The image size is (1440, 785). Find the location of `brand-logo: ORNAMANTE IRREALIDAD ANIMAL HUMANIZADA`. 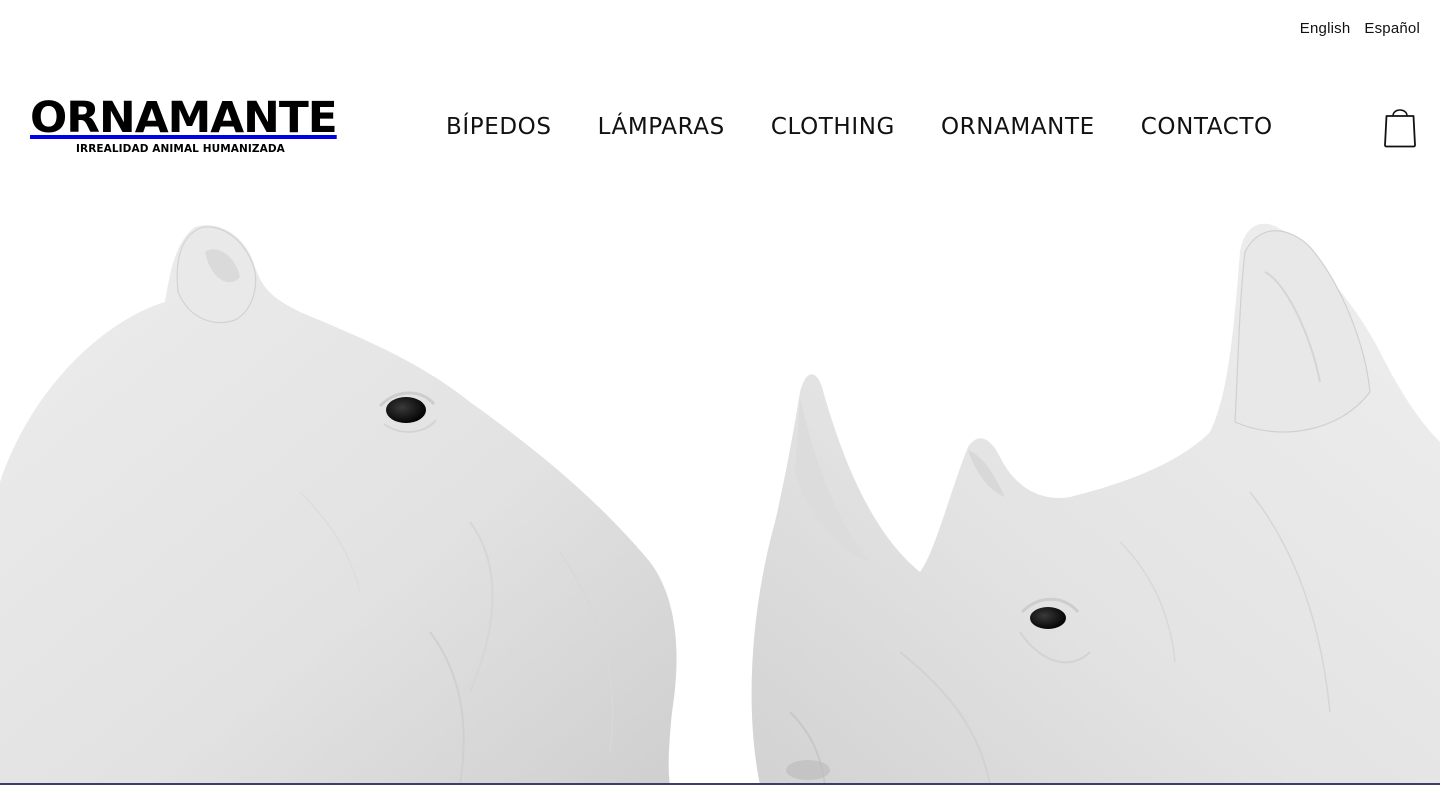

brand-logo: ORNAMANTE IRREALIDAD ANIMAL HUMANIZADA is located at coordinates (184, 127).